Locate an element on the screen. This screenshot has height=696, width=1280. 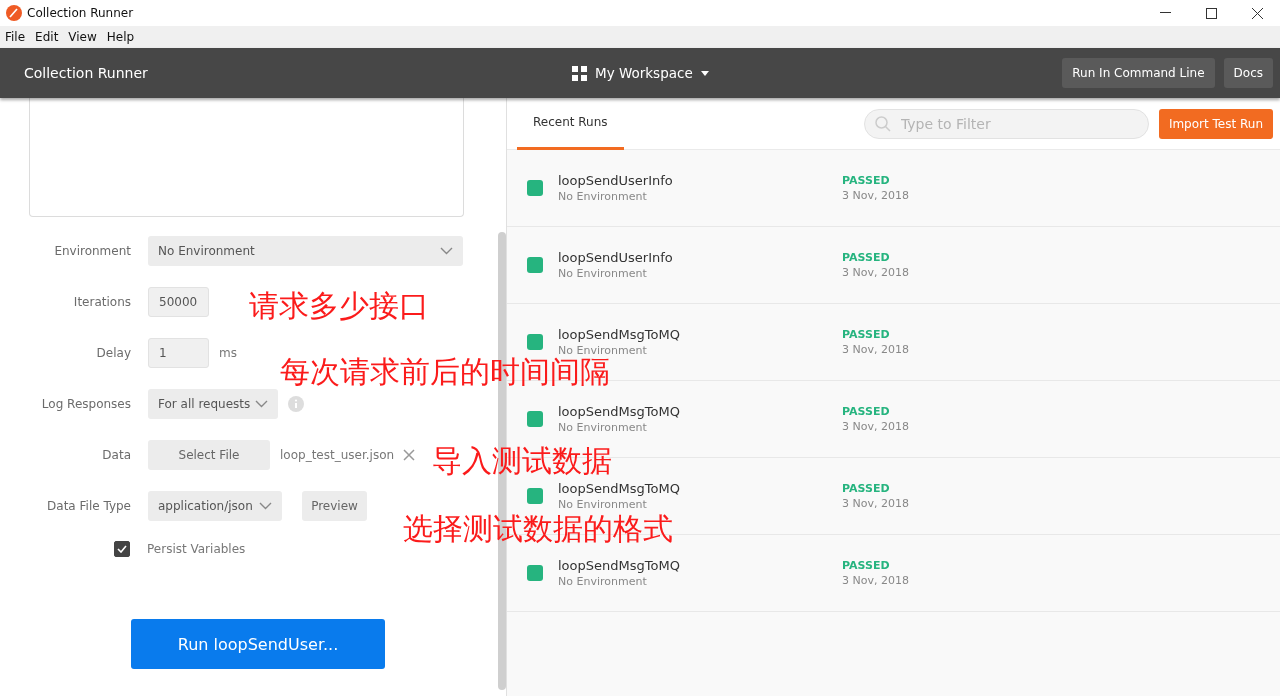
field-label: Data is located at coordinates (116, 455).